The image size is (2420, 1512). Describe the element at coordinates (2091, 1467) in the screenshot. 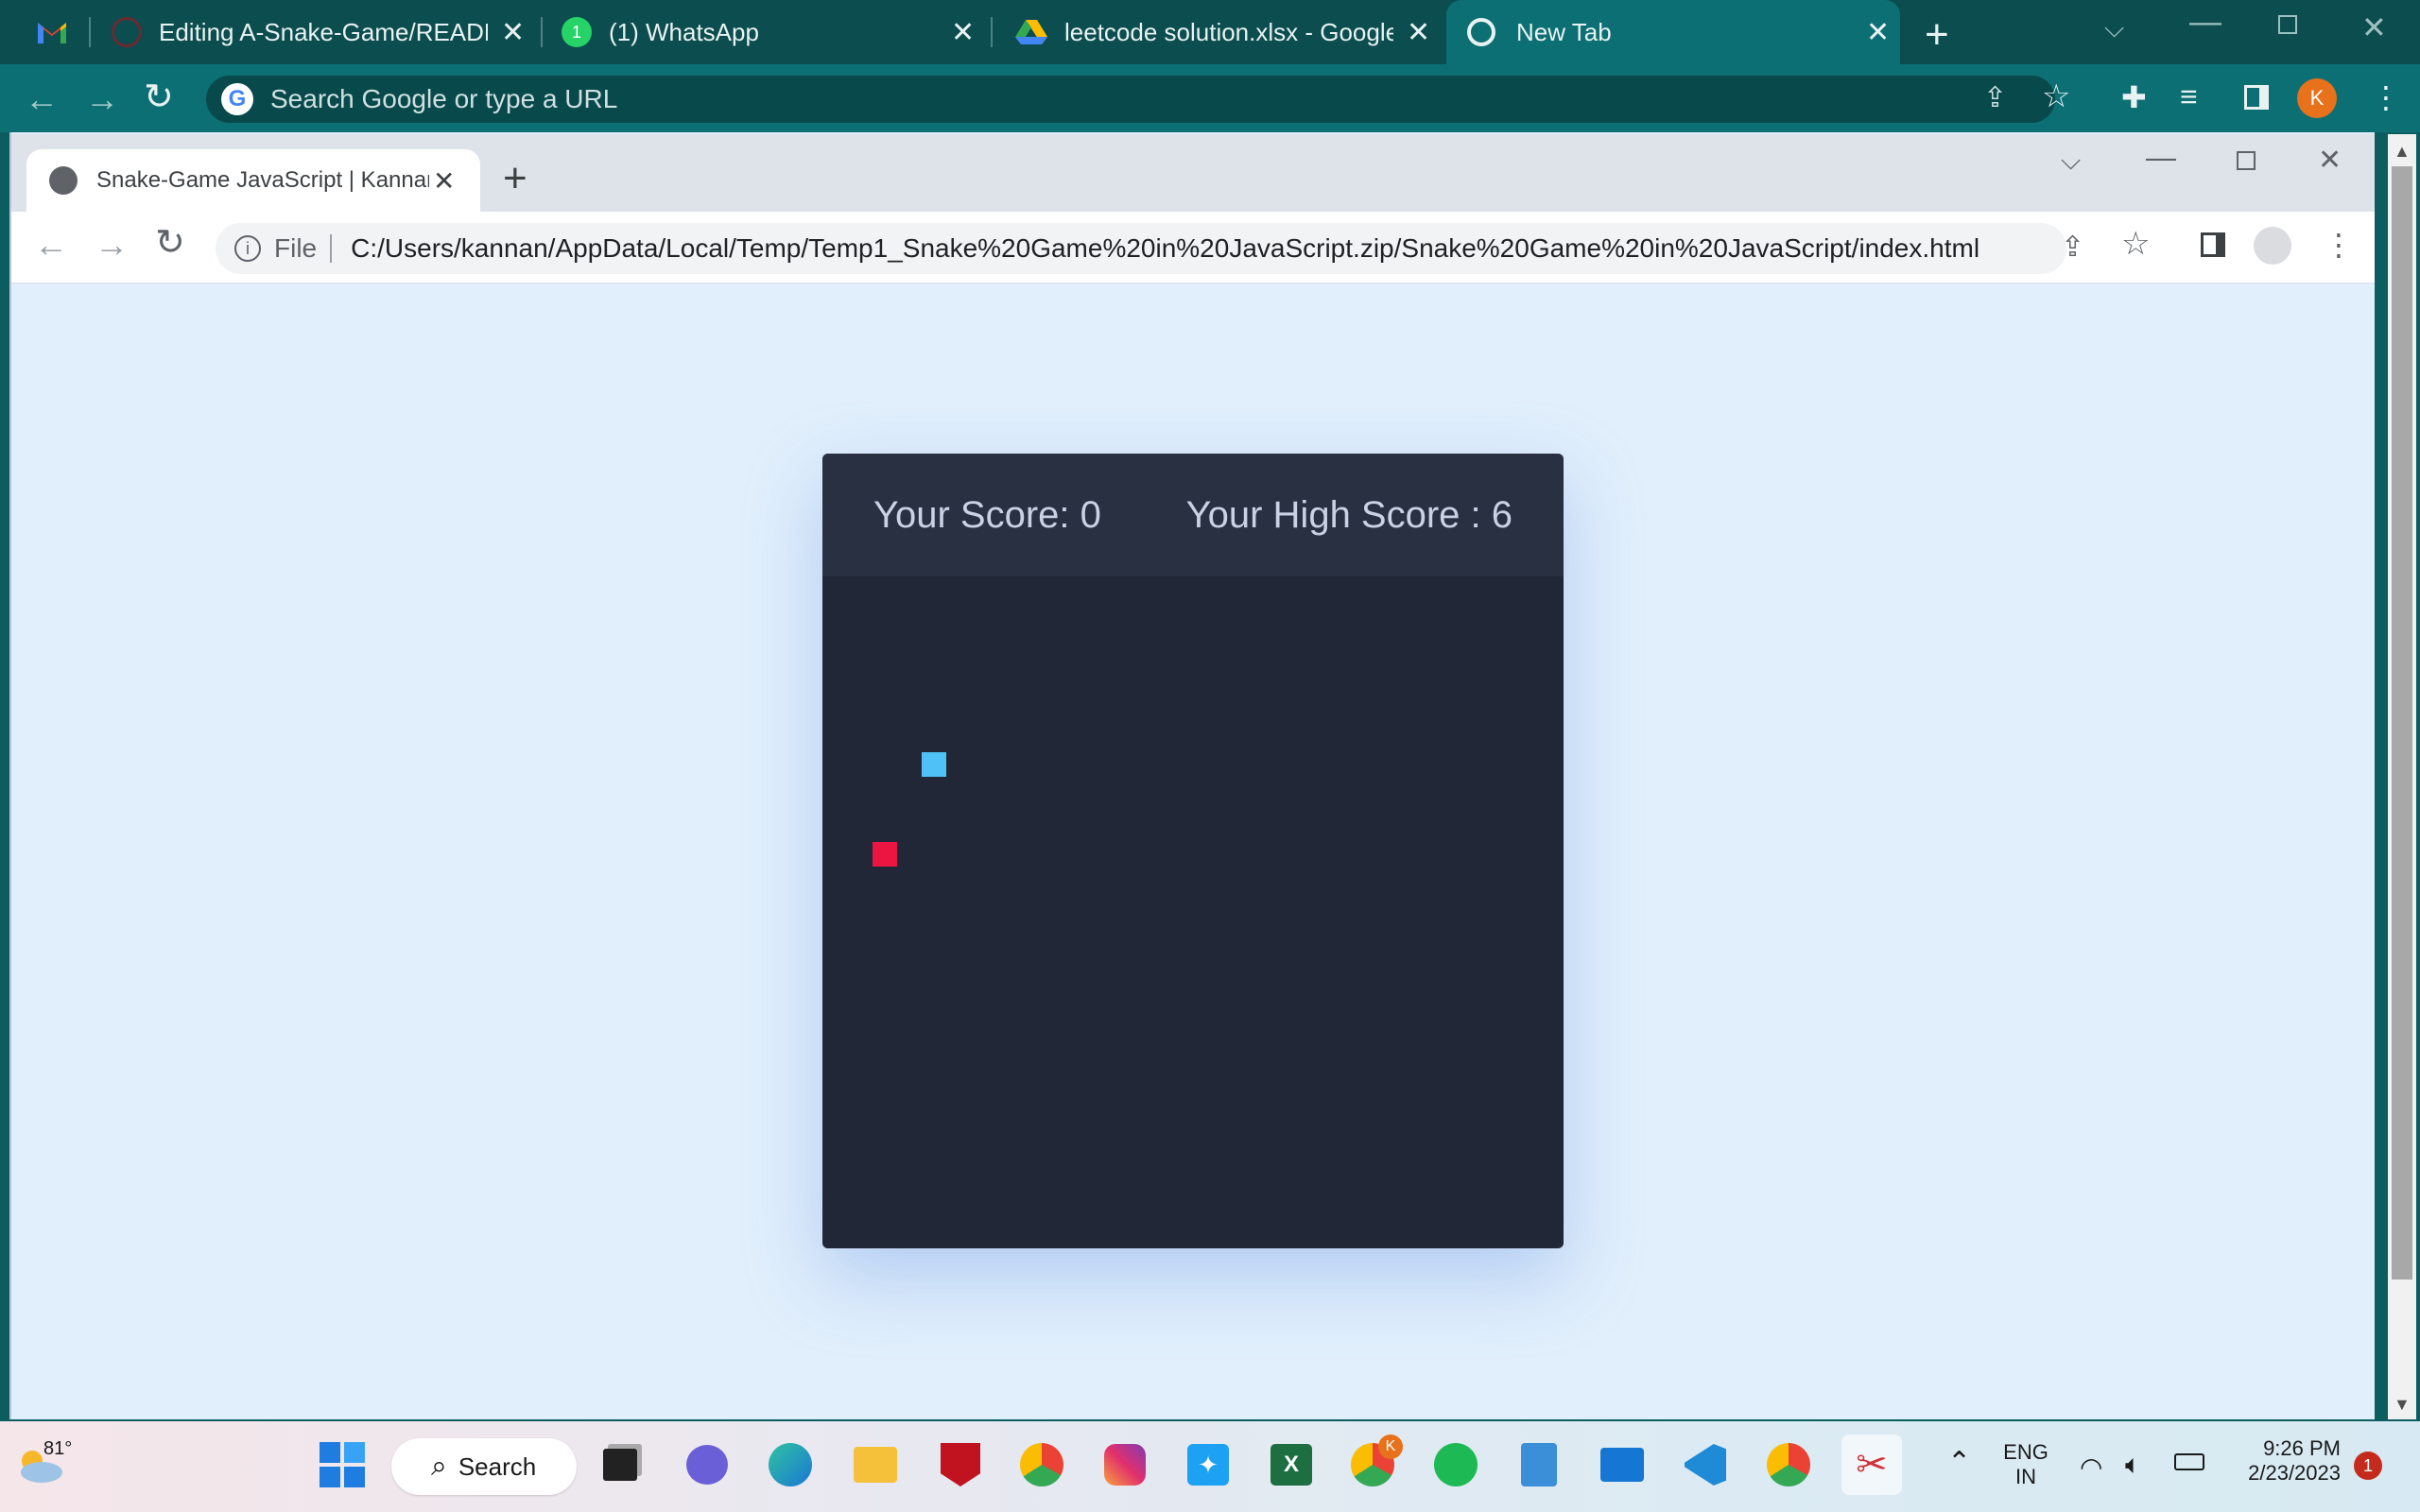

I see `wifi-icon: ◠` at that location.